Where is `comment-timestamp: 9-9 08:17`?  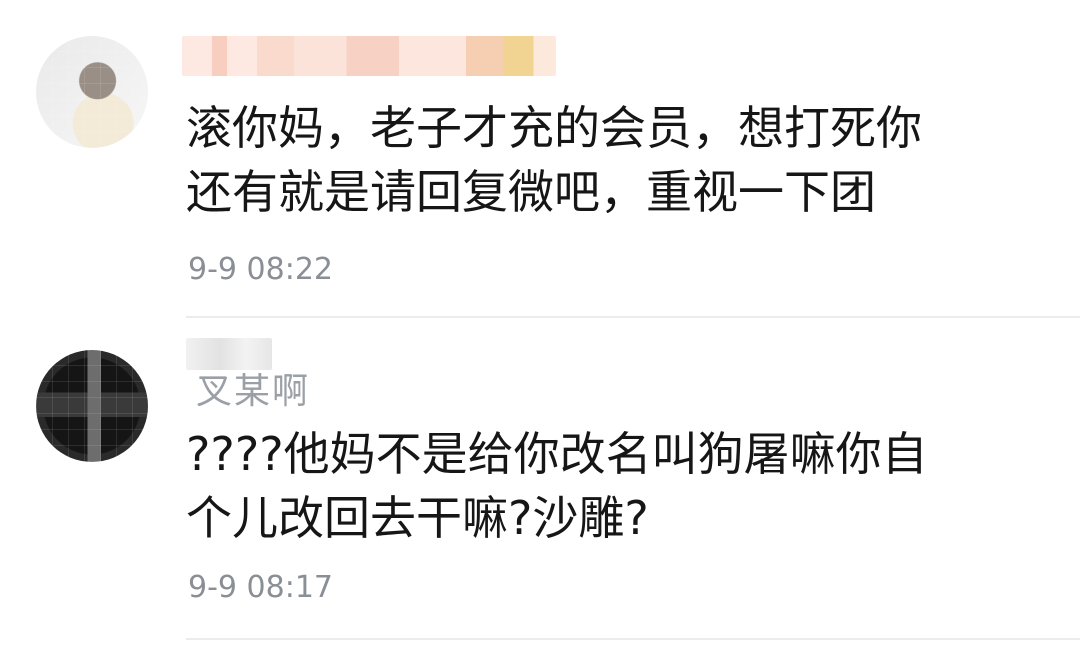 comment-timestamp: 9-9 08:17 is located at coordinates (260, 587).